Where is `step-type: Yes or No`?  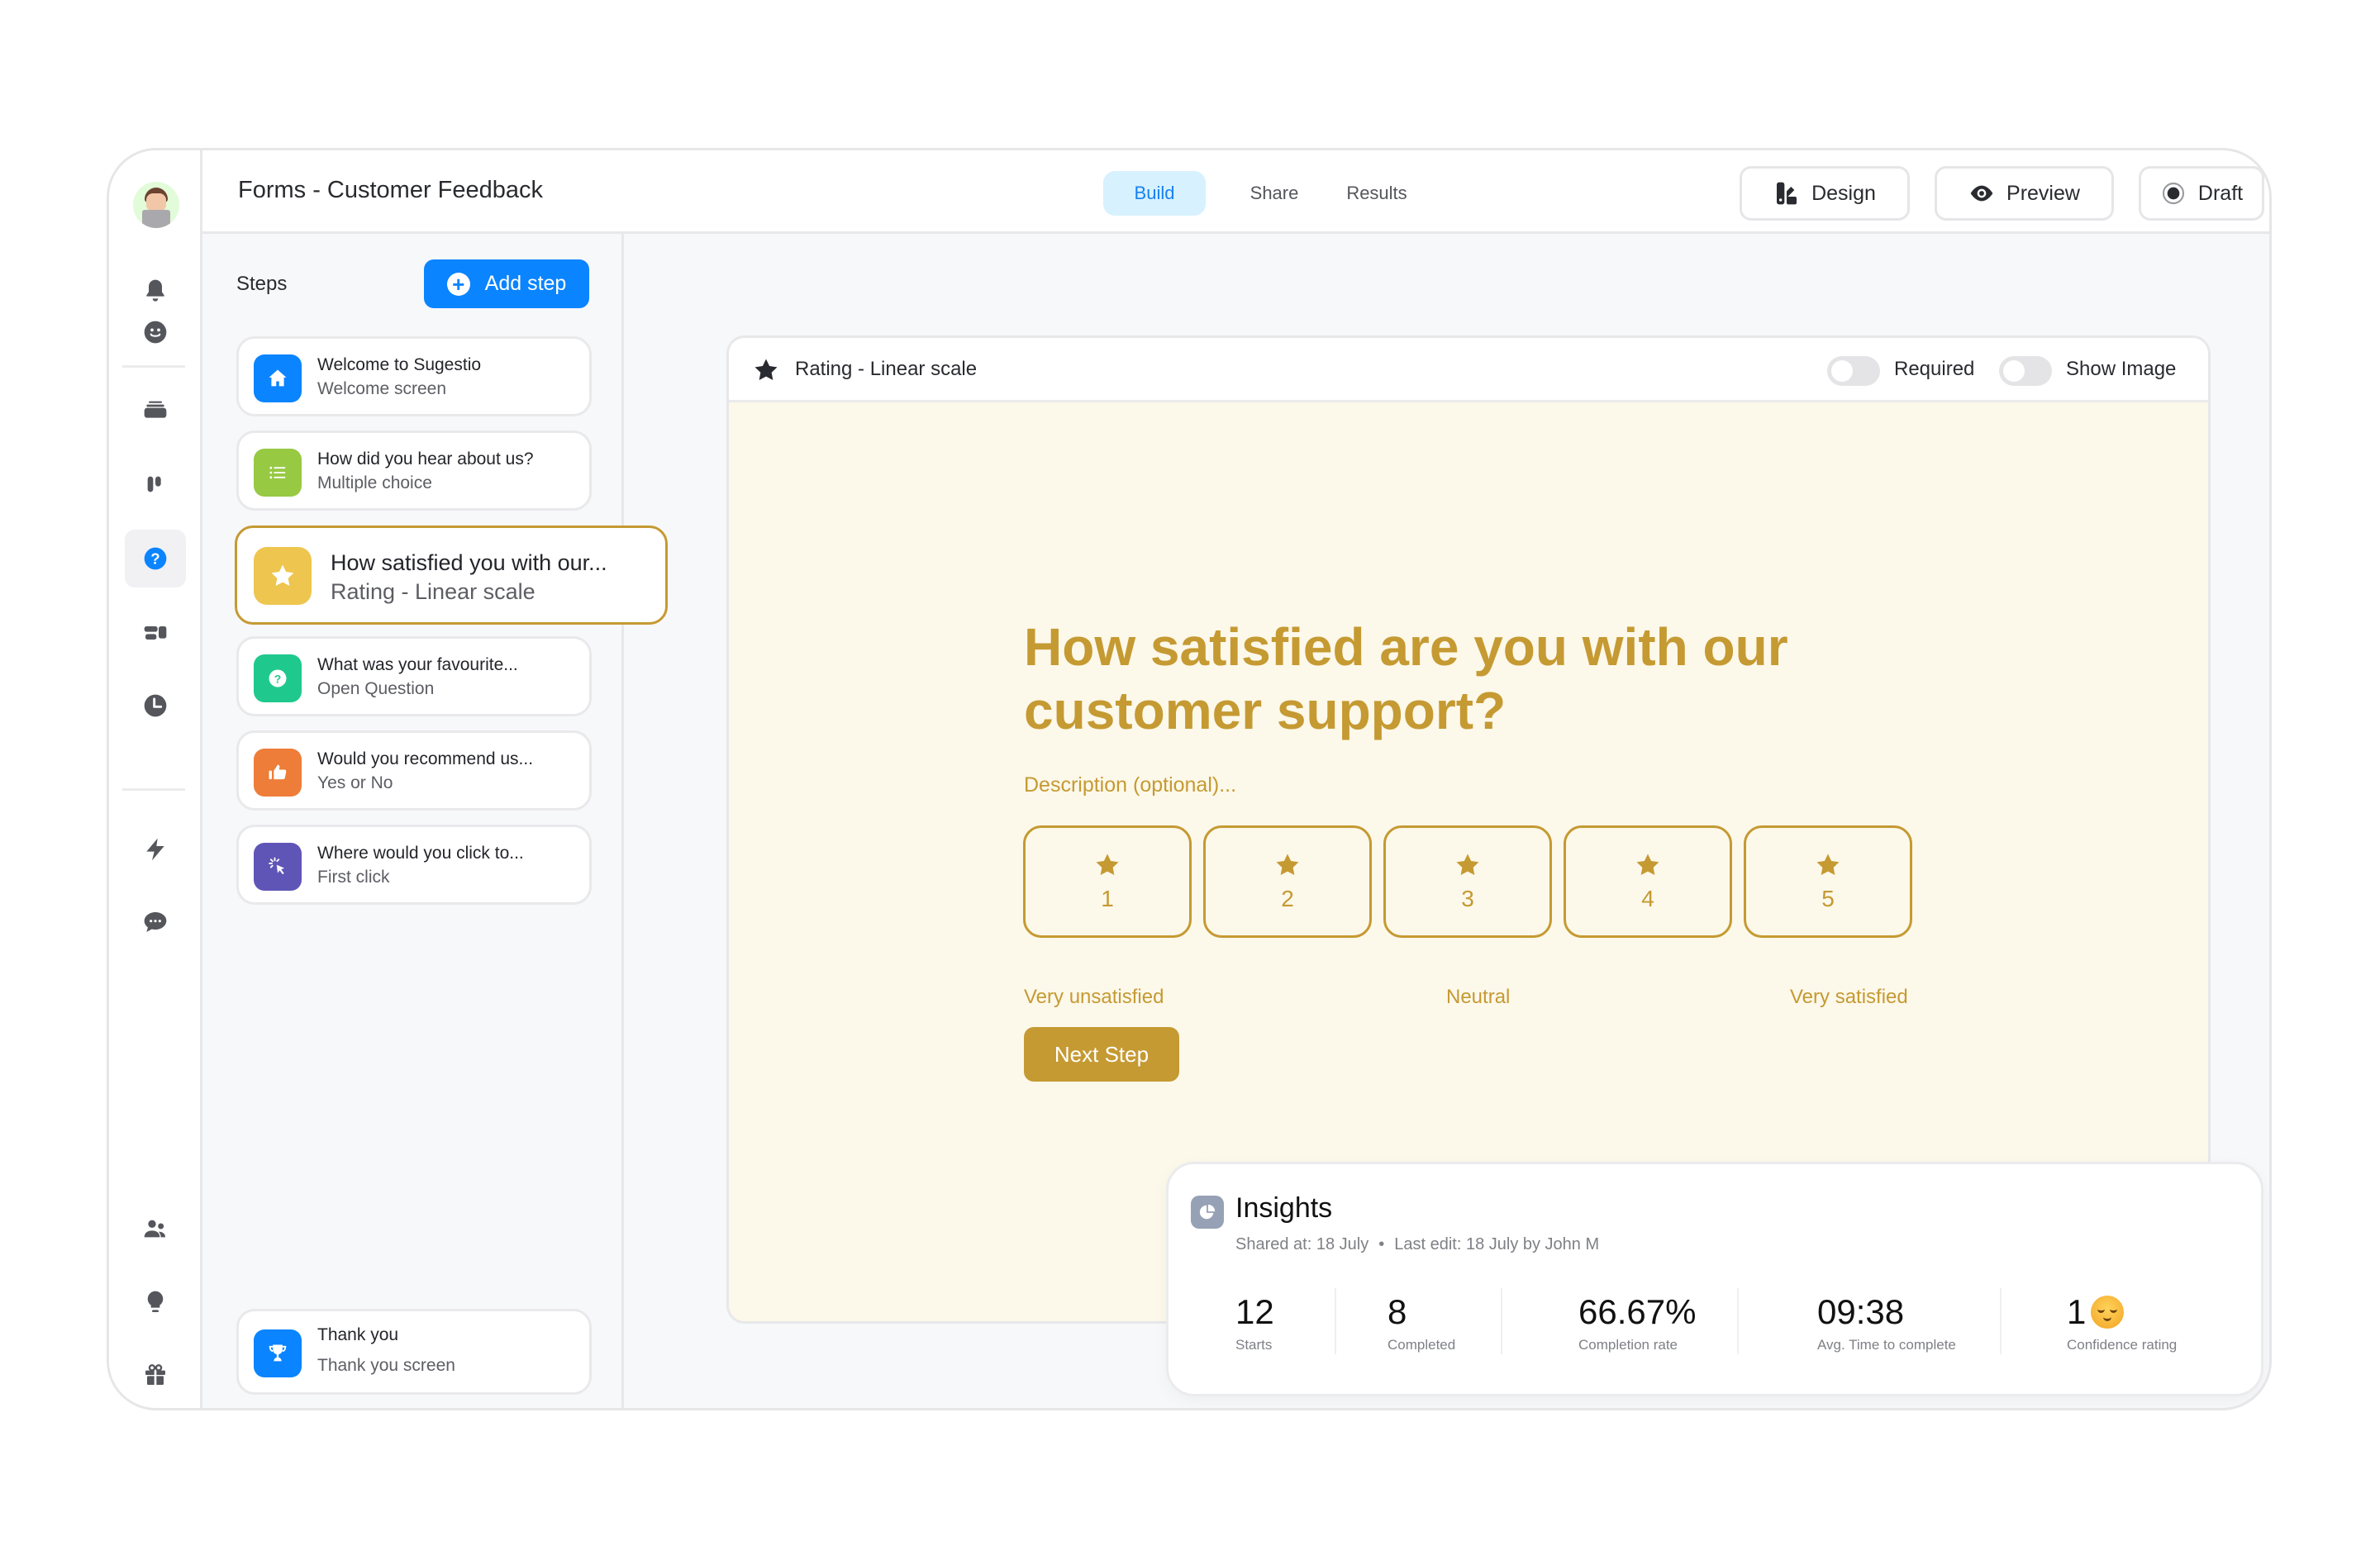
step-type: Yes or No is located at coordinates (355, 782).